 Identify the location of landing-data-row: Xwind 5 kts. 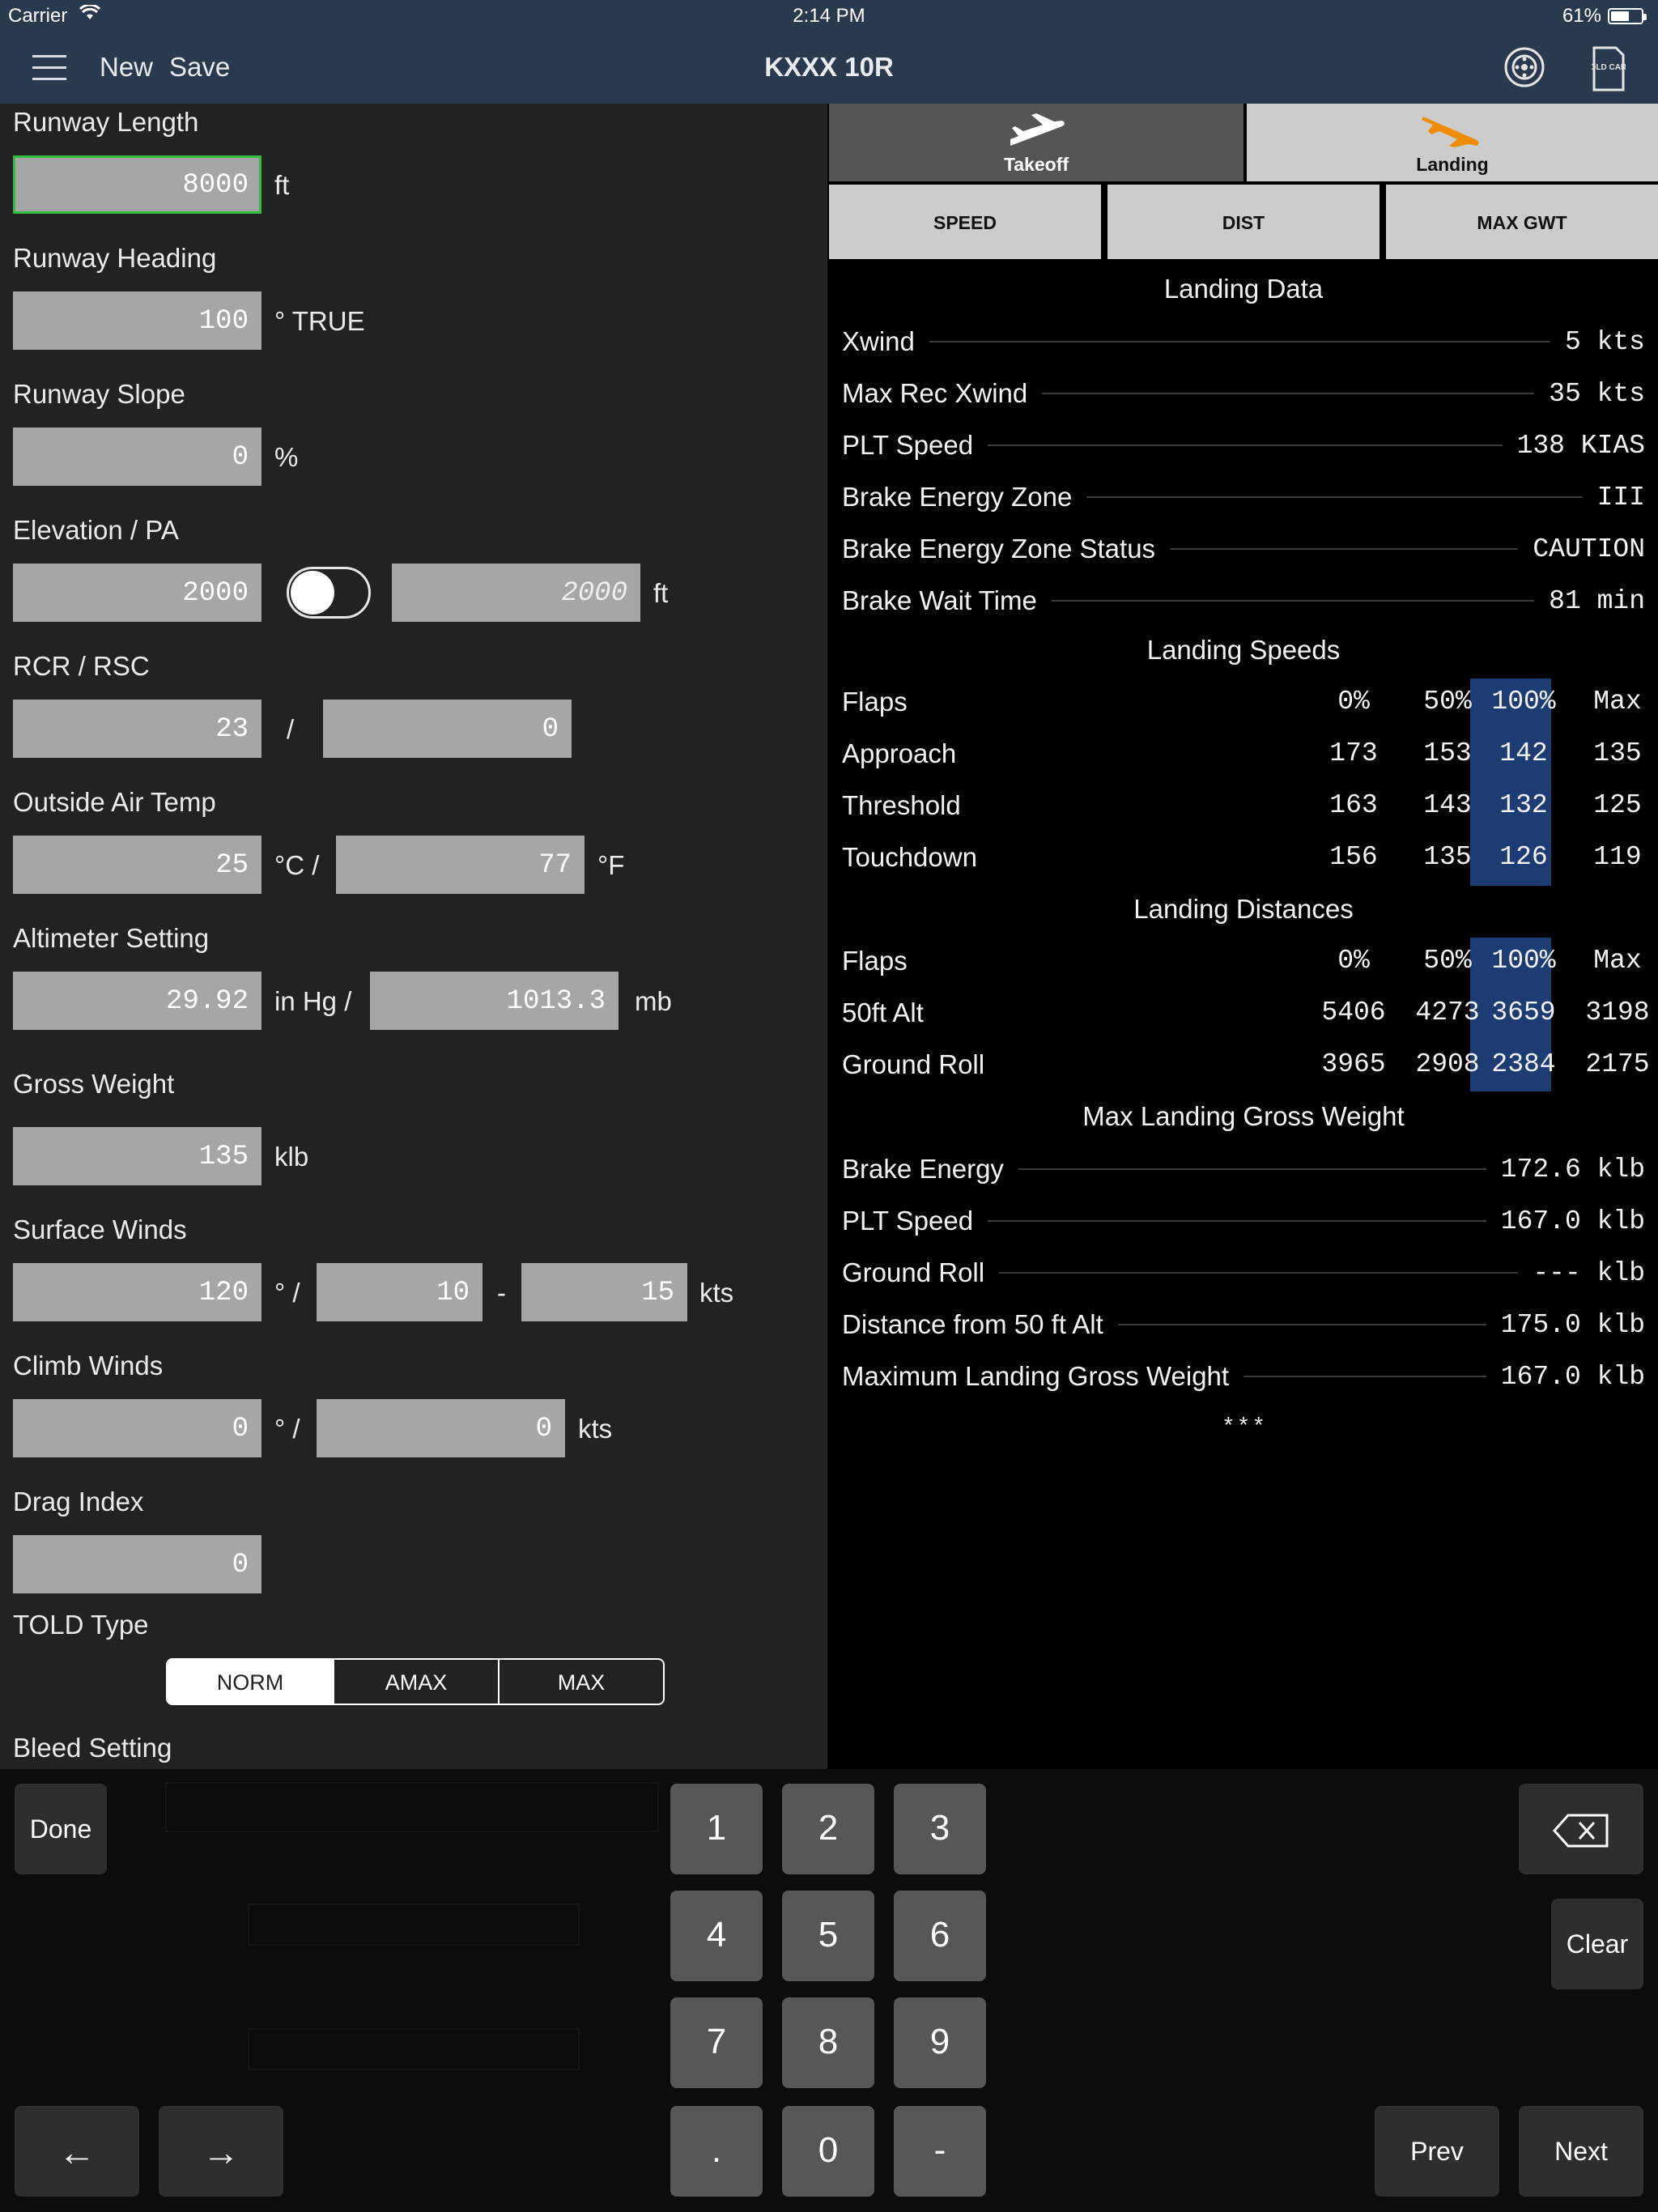
(1243, 341).